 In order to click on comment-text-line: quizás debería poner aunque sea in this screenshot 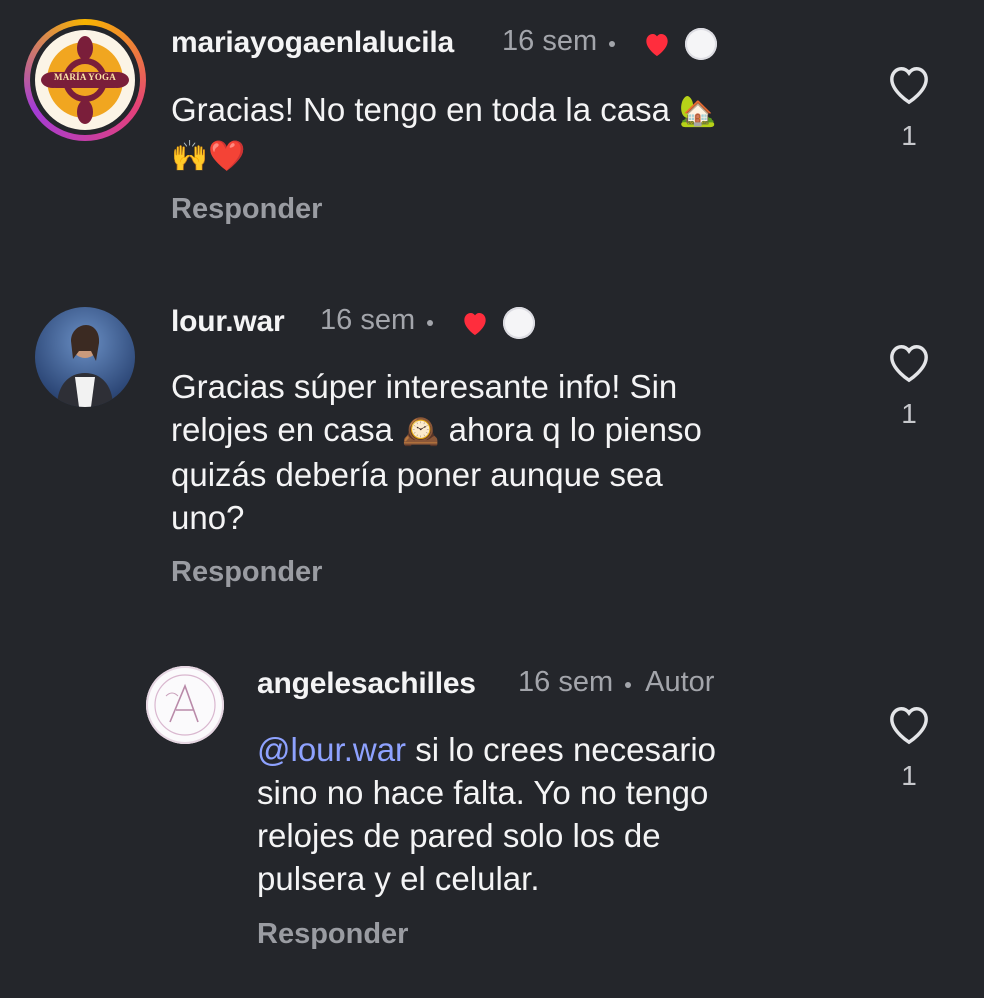, I will do `click(417, 474)`.